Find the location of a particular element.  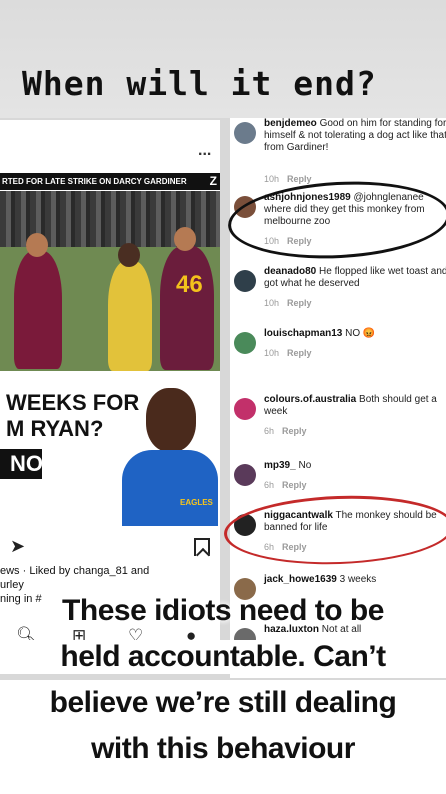

comment-username: colours.of.australia is located at coordinates (310, 399).